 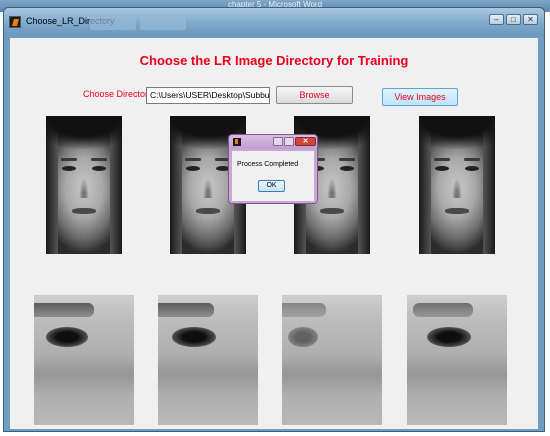 I want to click on maximize-button: □, so click(x=513, y=19).